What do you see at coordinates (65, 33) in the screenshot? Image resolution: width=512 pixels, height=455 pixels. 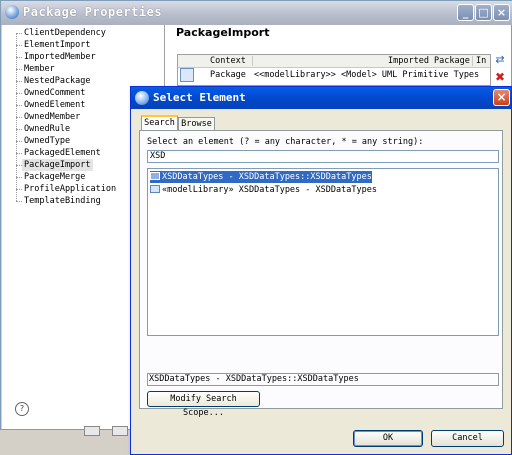 I see `tree-item-label: ClientDependency` at bounding box center [65, 33].